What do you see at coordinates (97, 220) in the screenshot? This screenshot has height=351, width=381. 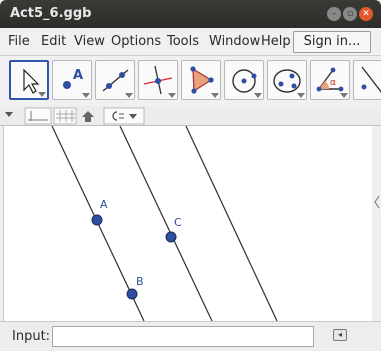 I see `point-a` at bounding box center [97, 220].